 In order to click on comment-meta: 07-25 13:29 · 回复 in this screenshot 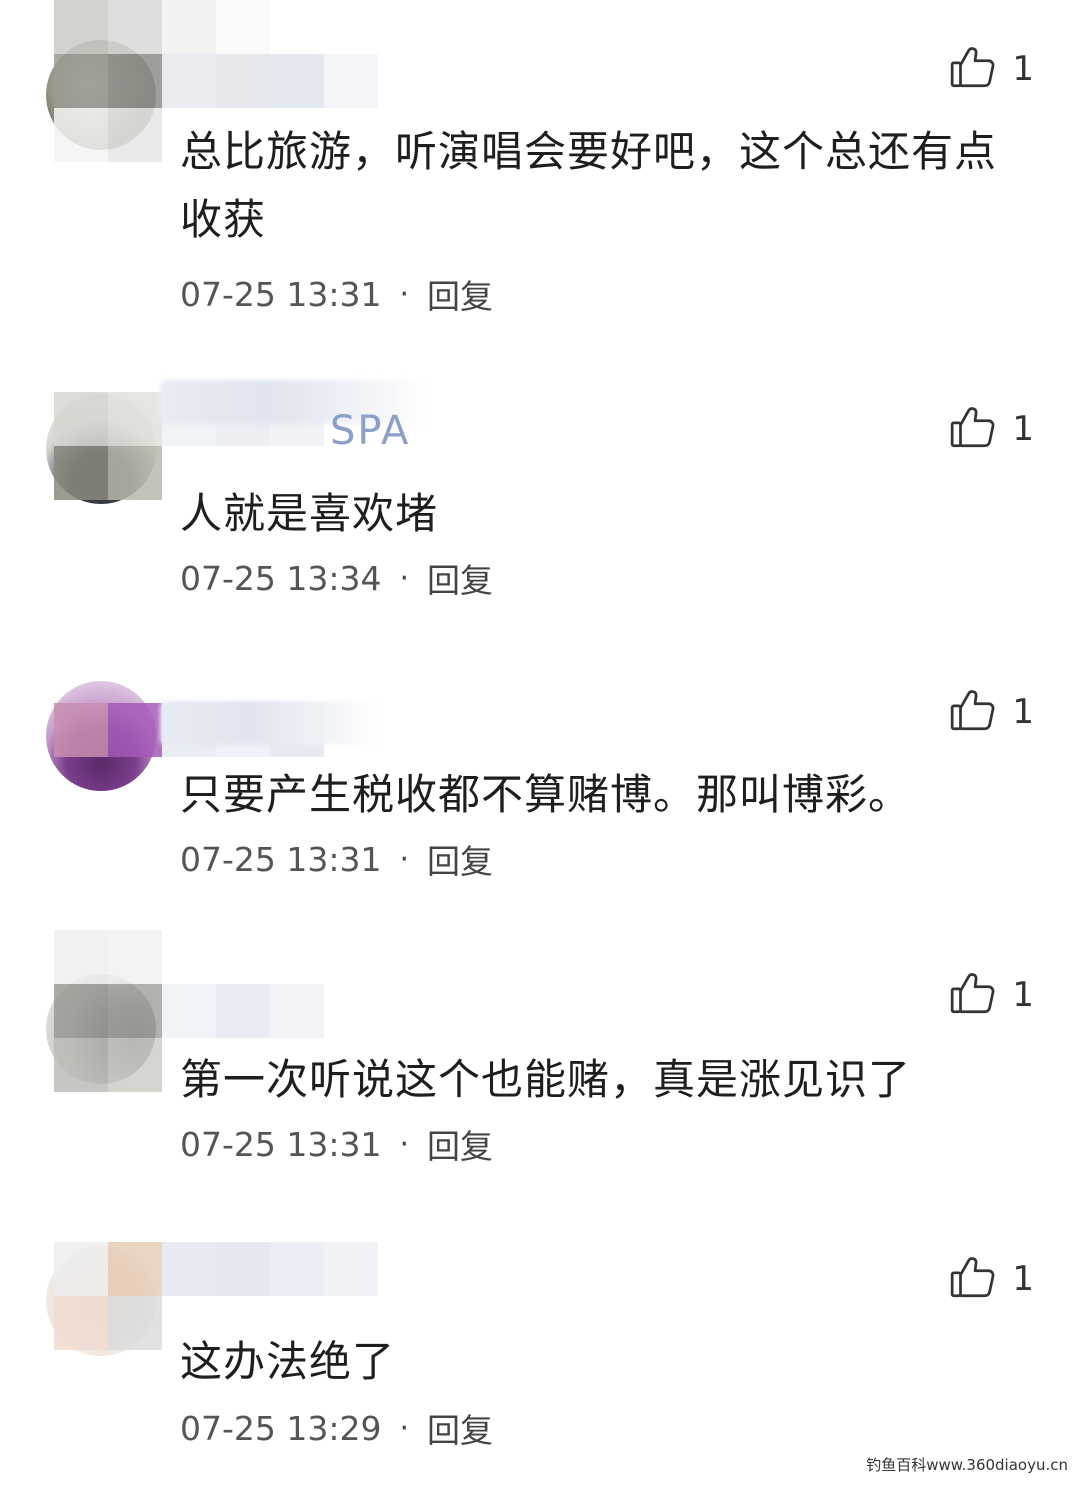, I will do `click(336, 1428)`.